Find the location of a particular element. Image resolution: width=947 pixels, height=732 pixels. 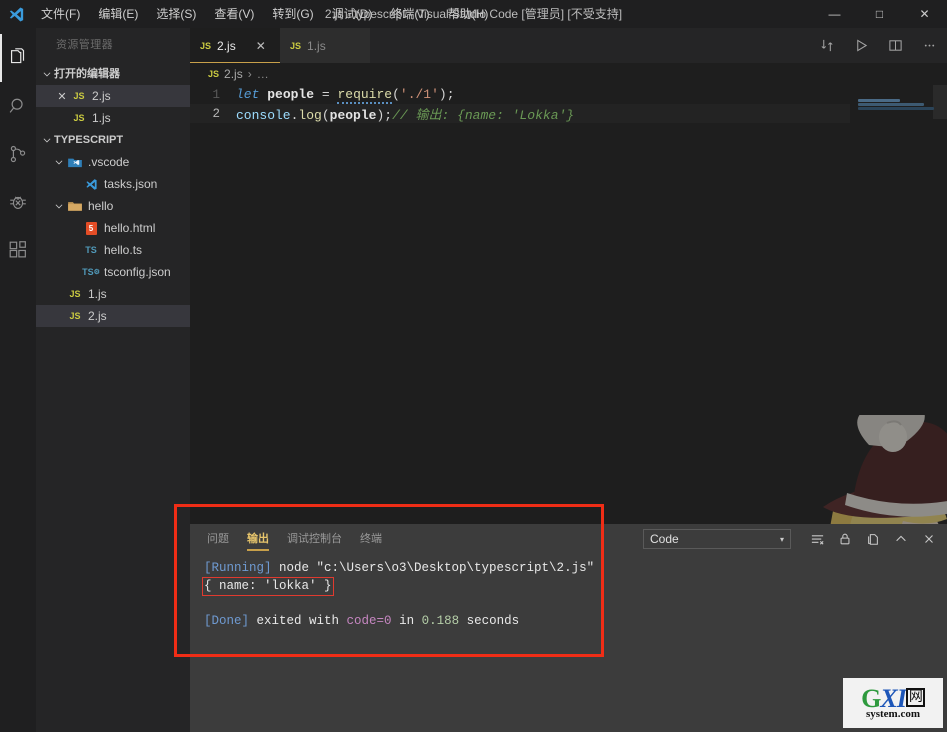

tree-item-tasks-json: tasks.json is located at coordinates (113, 184).